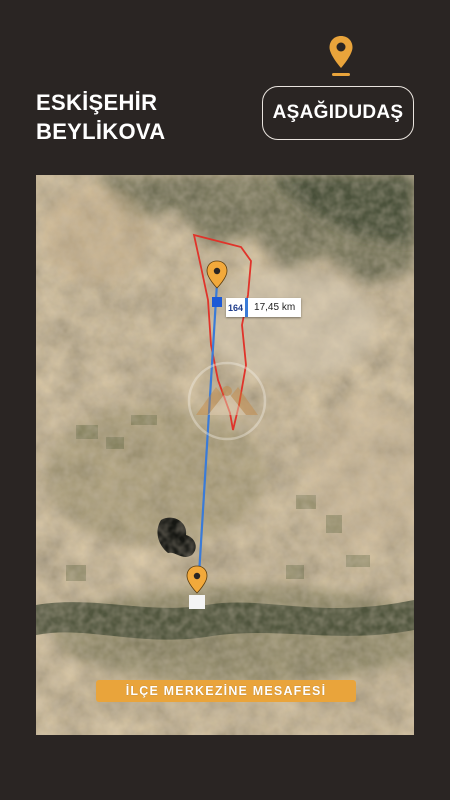 The height and width of the screenshot is (800, 450). What do you see at coordinates (226, 691) in the screenshot?
I see `map-caption: İLÇE MERKEZİNE MESAFESİ` at bounding box center [226, 691].